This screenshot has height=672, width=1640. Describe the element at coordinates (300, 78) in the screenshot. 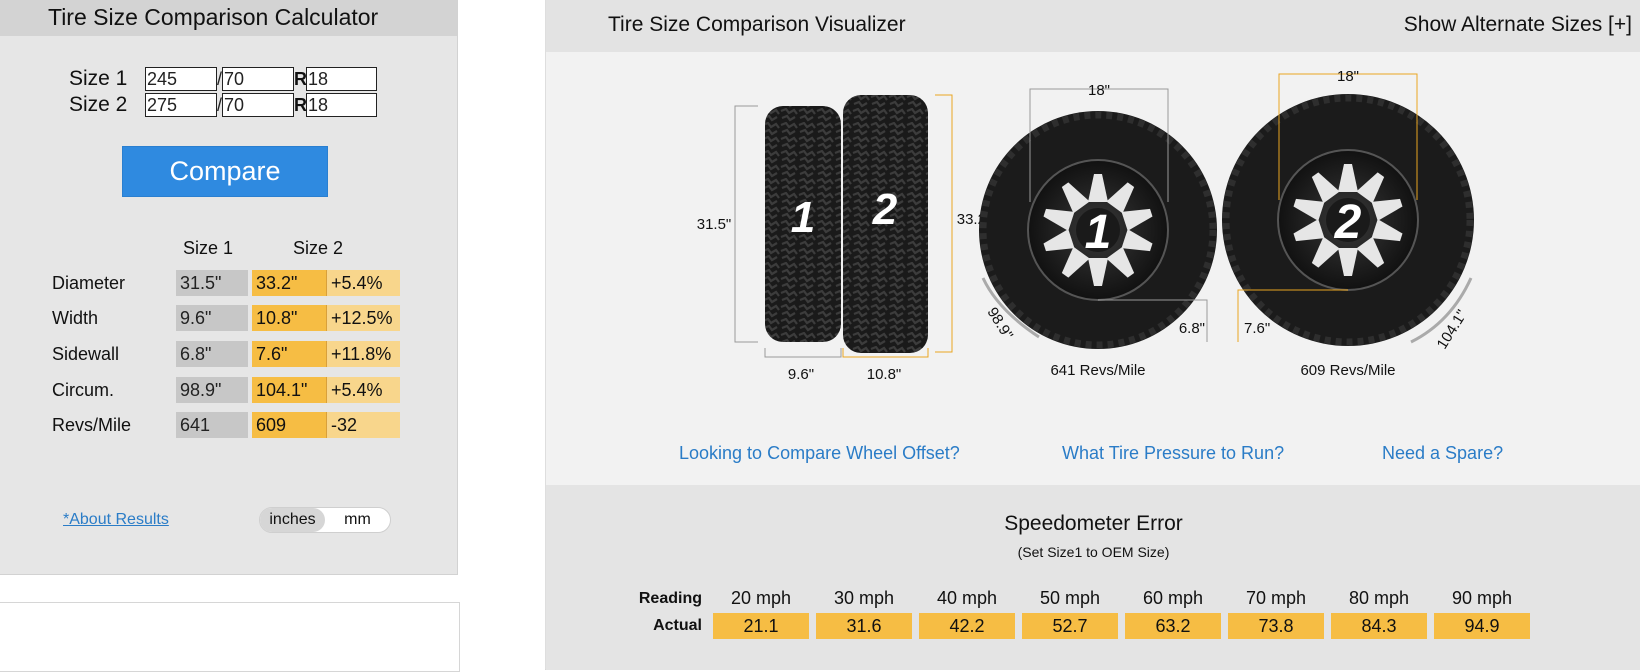

I see `size1-r: R` at that location.